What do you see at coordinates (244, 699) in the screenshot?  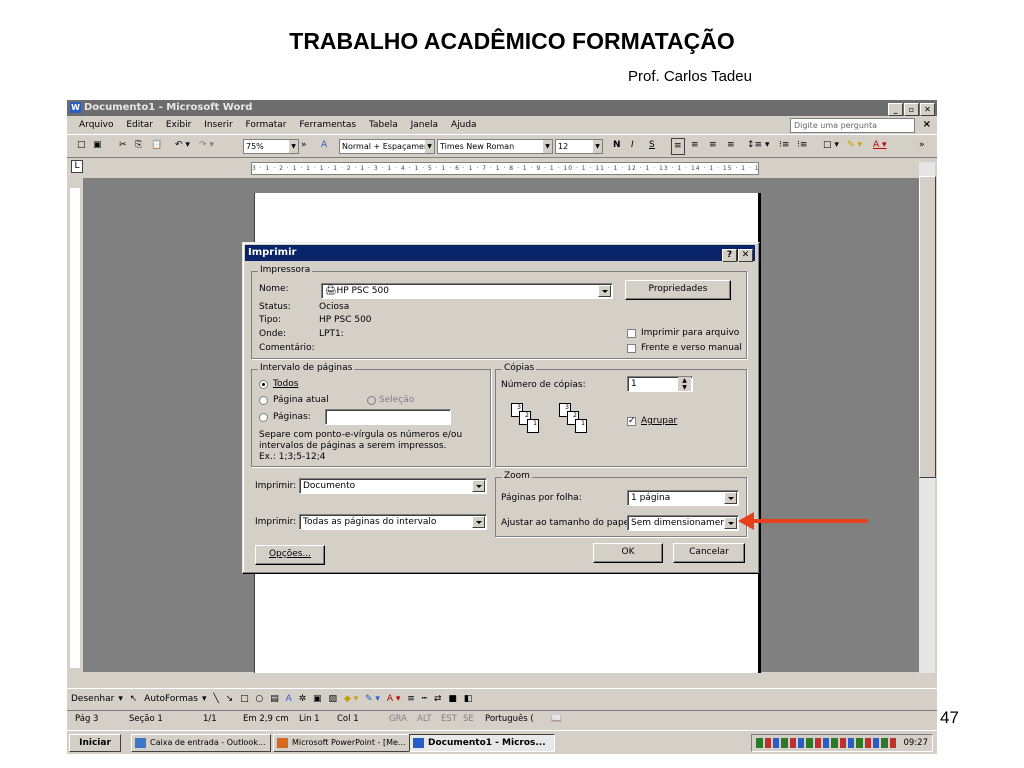 I see `rectangle-icon: □` at bounding box center [244, 699].